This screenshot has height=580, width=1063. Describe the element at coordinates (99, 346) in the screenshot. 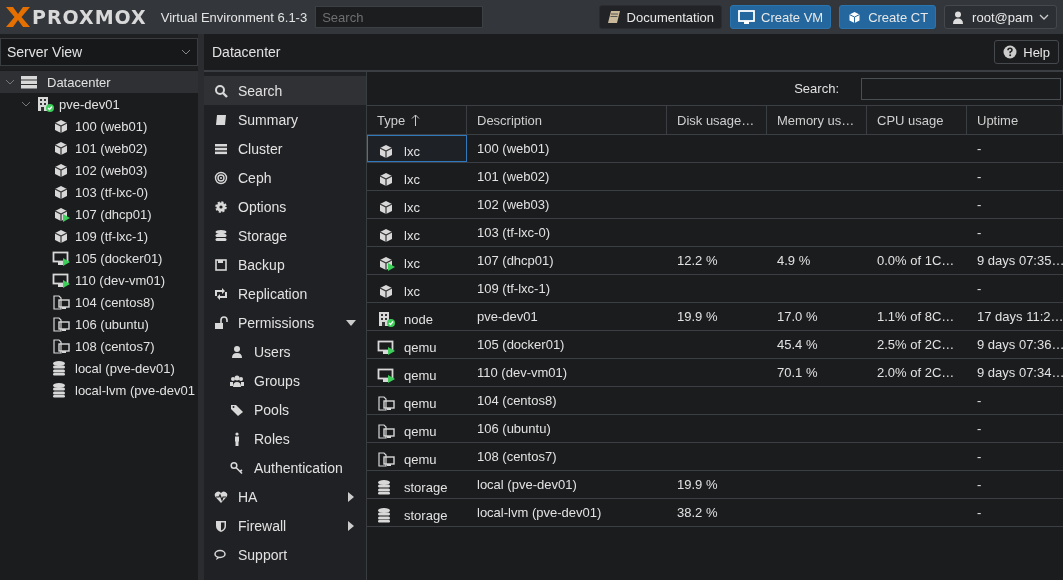

I see `tree-item: 108 (centos7)` at that location.